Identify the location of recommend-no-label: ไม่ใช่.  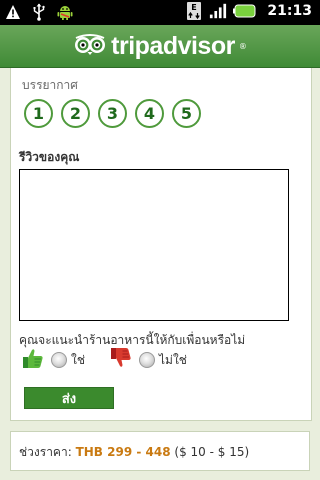
(173, 359).